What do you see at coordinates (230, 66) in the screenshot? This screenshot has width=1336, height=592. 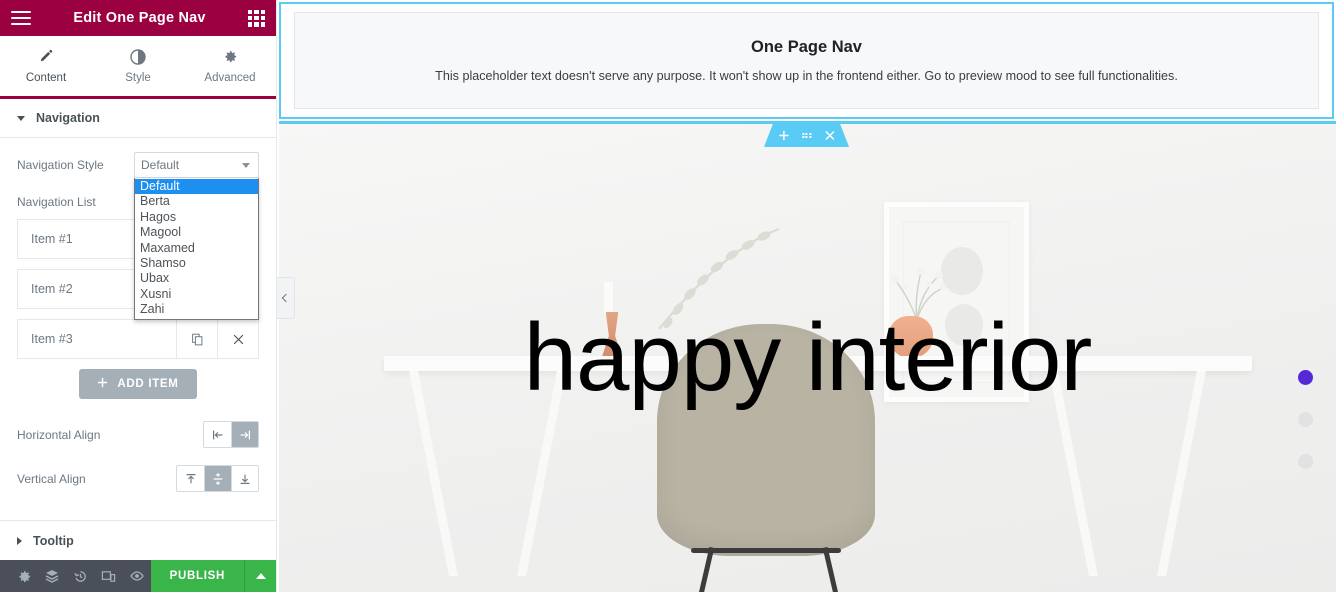 I see `tab-advanced: Advanced` at bounding box center [230, 66].